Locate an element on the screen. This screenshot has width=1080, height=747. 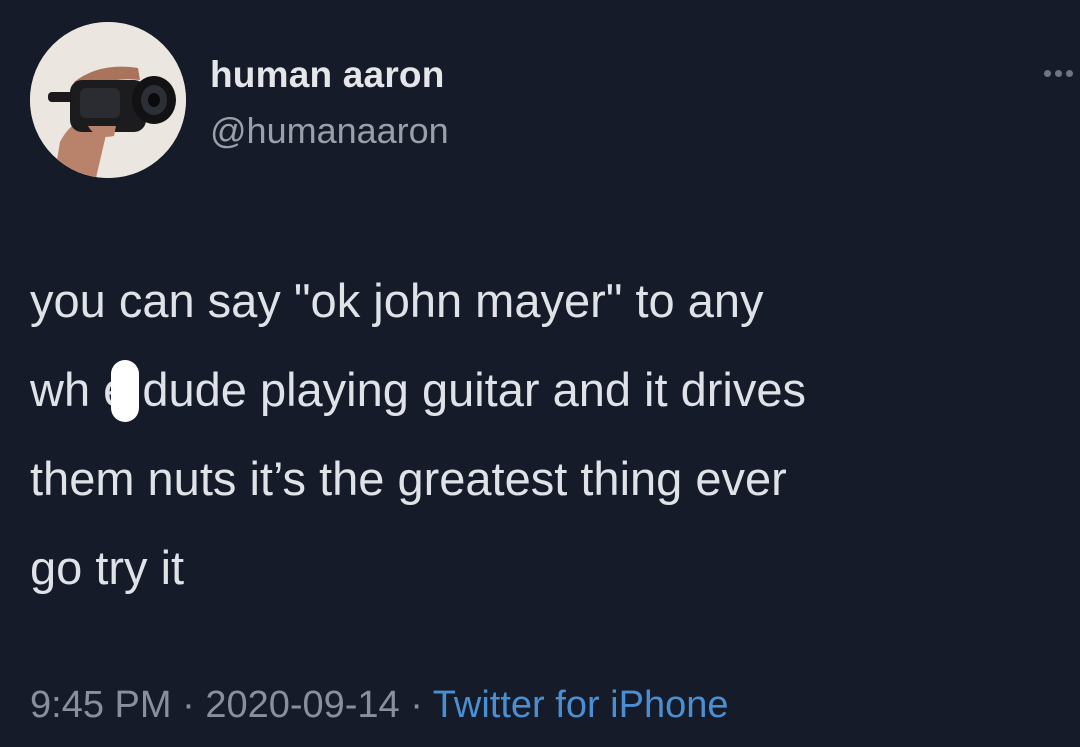
more-horizontal-icon is located at coordinates (1058, 73).